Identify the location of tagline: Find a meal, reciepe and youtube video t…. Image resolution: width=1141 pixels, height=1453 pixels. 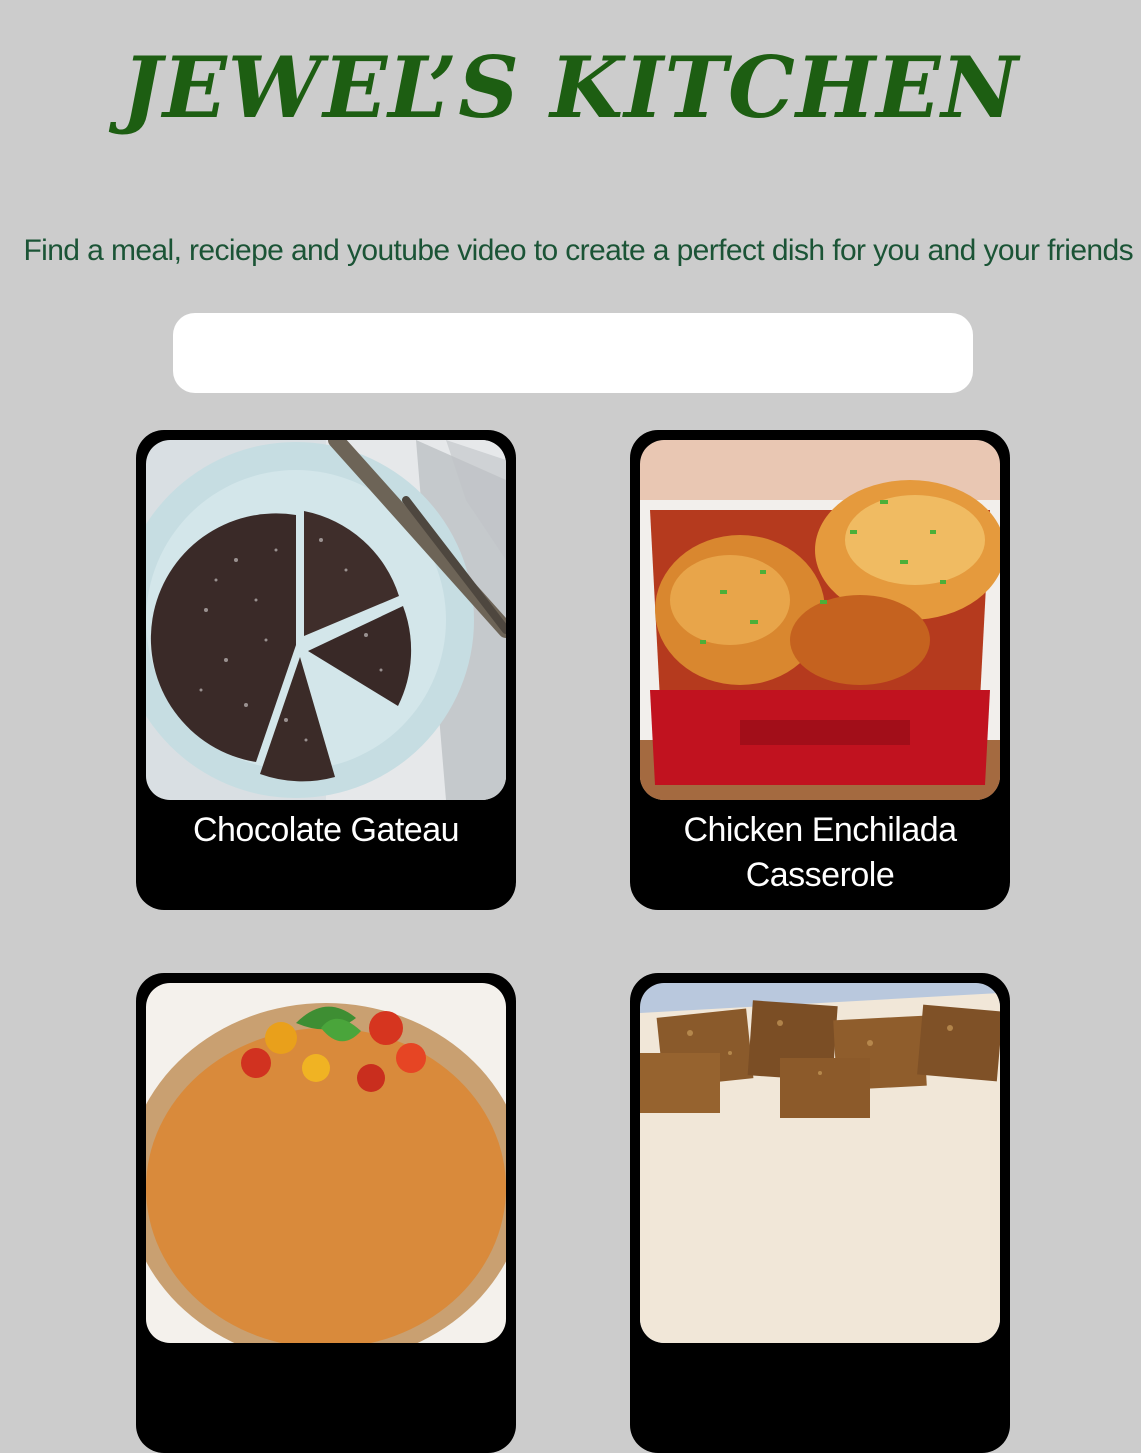
(578, 250).